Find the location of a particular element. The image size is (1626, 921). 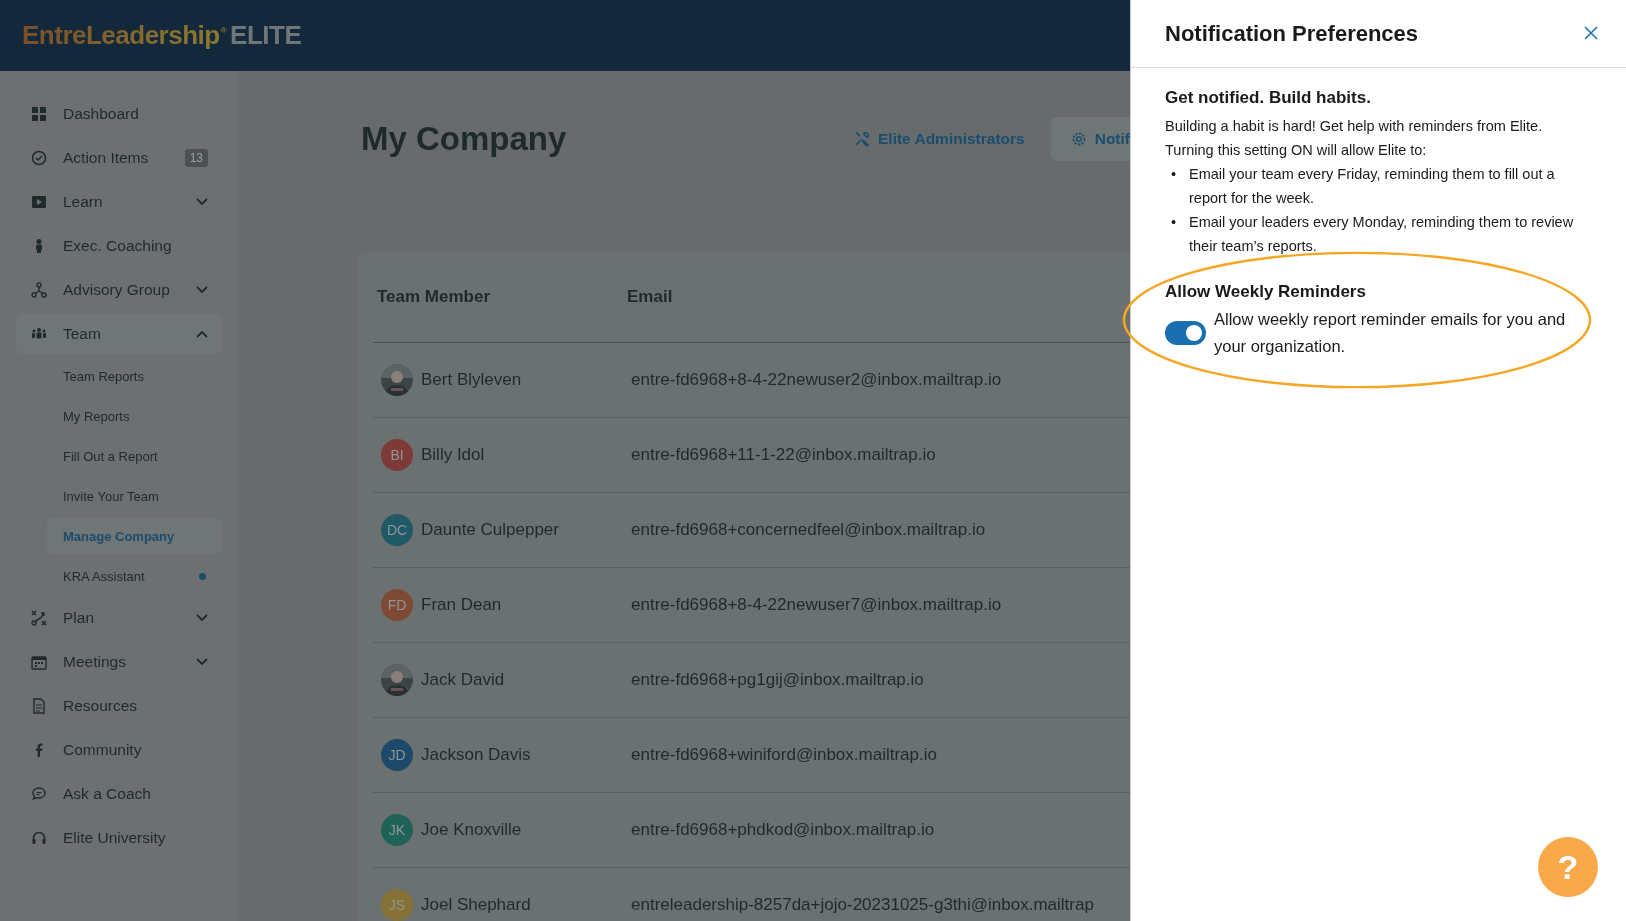

help-button: ? is located at coordinates (1568, 867).